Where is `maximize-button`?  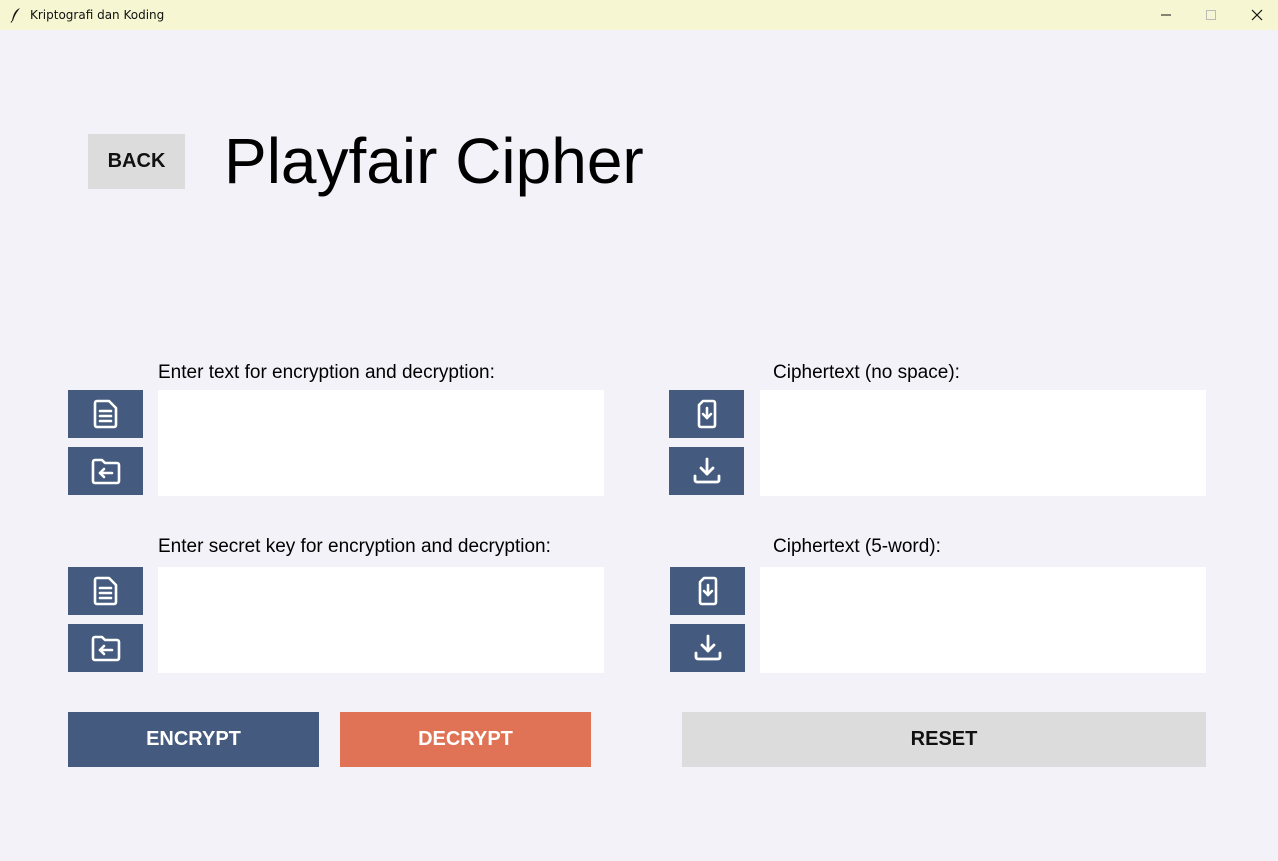
maximize-button is located at coordinates (1211, 15).